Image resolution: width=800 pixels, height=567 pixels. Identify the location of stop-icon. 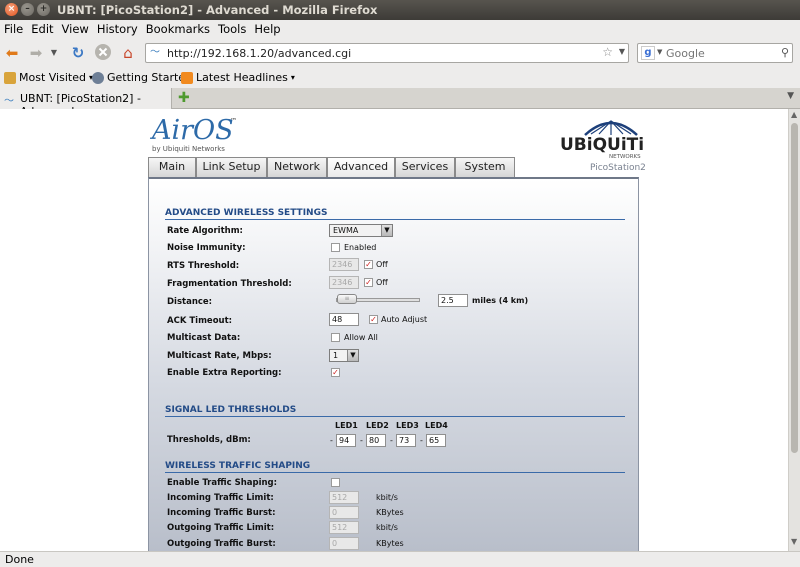
(103, 53).